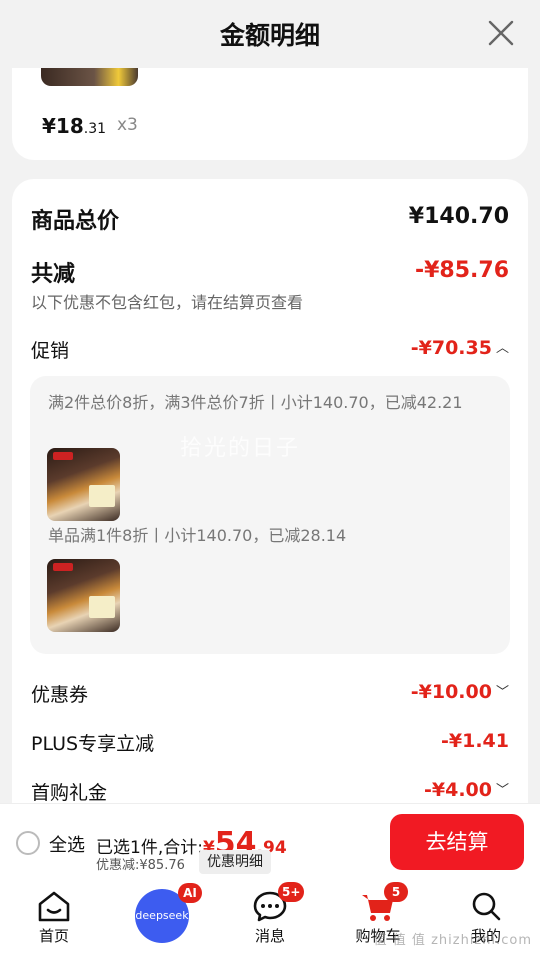  Describe the element at coordinates (458, 790) in the screenshot. I see `first-gift-value: -¥4.00` at that location.